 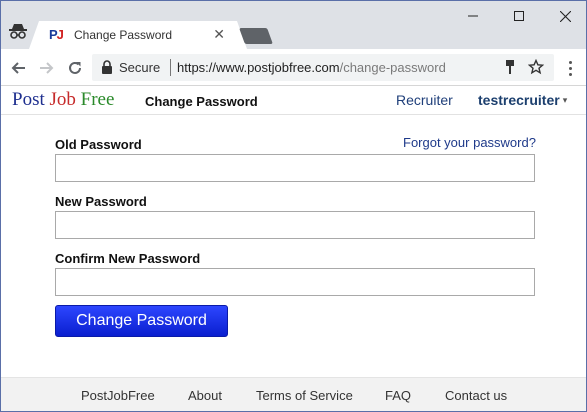 I want to click on window-close-button, so click(x=564, y=16).